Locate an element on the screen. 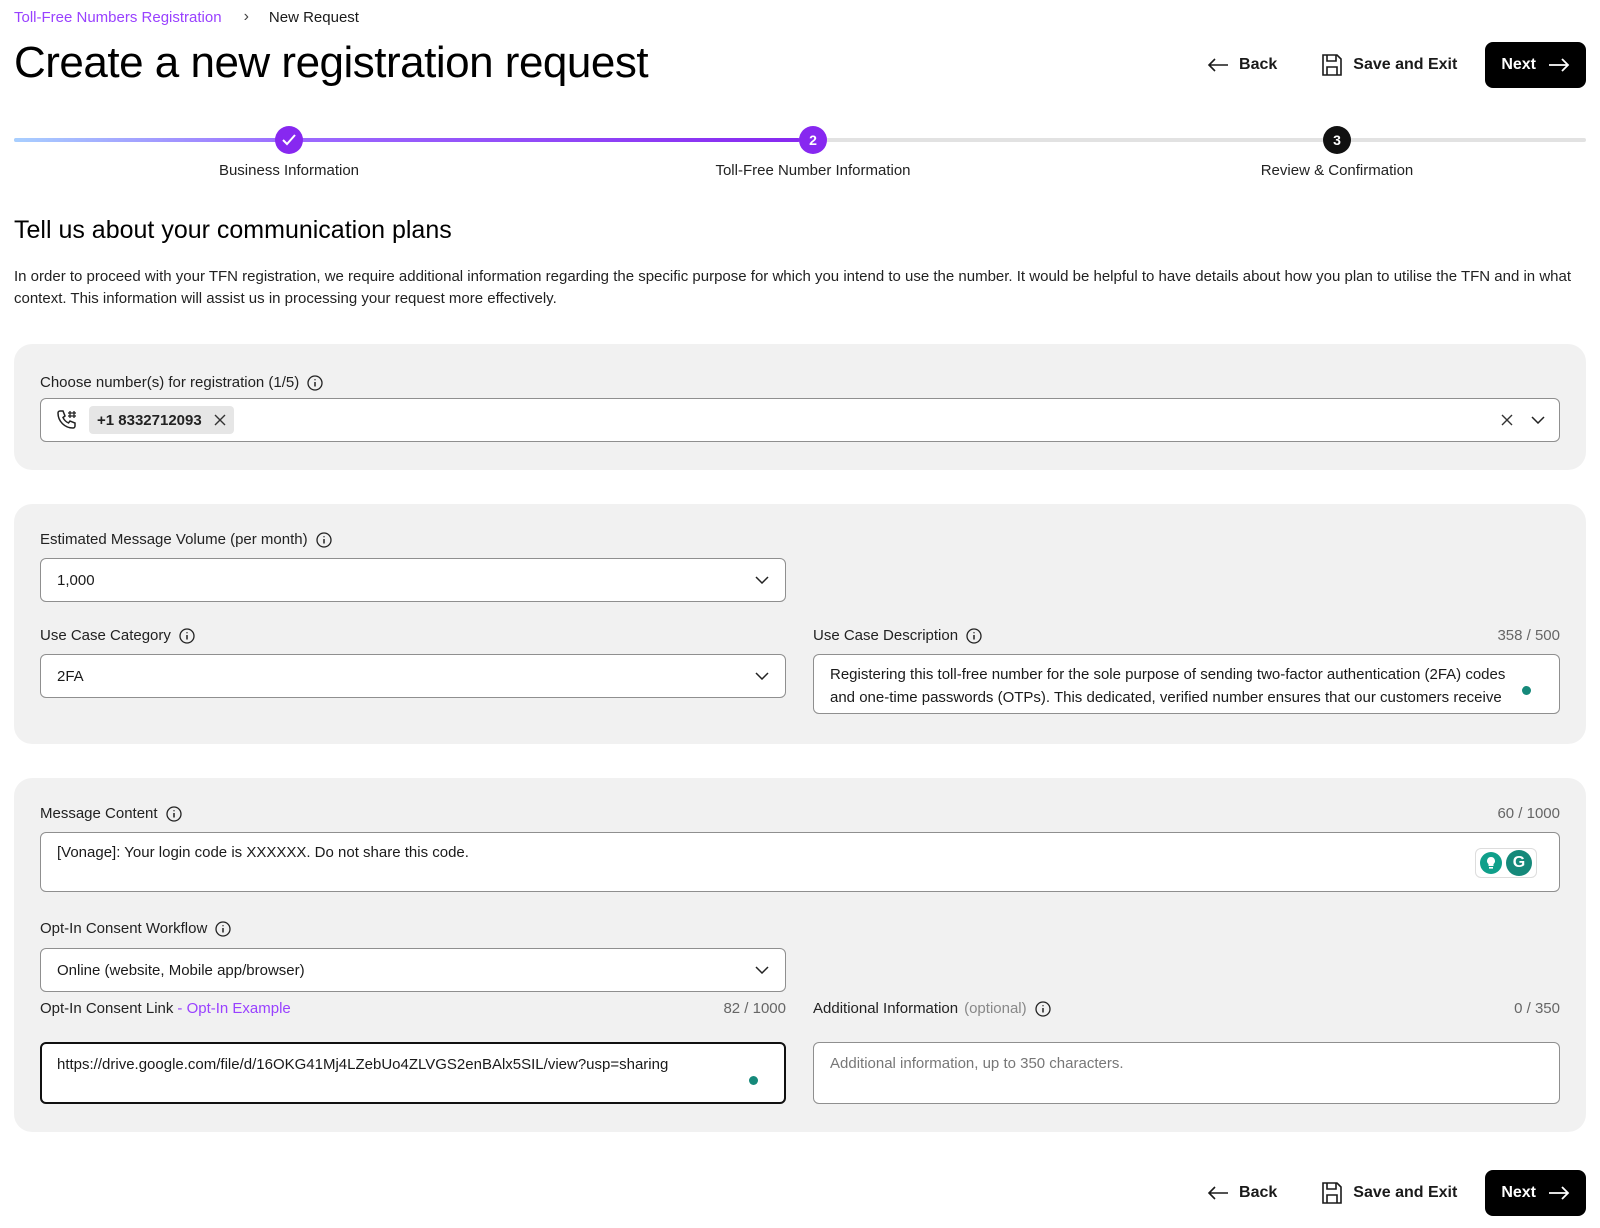 Image resolution: width=1600 pixels, height=1228 pixels. number-chip: +1 8332712093 is located at coordinates (161, 420).